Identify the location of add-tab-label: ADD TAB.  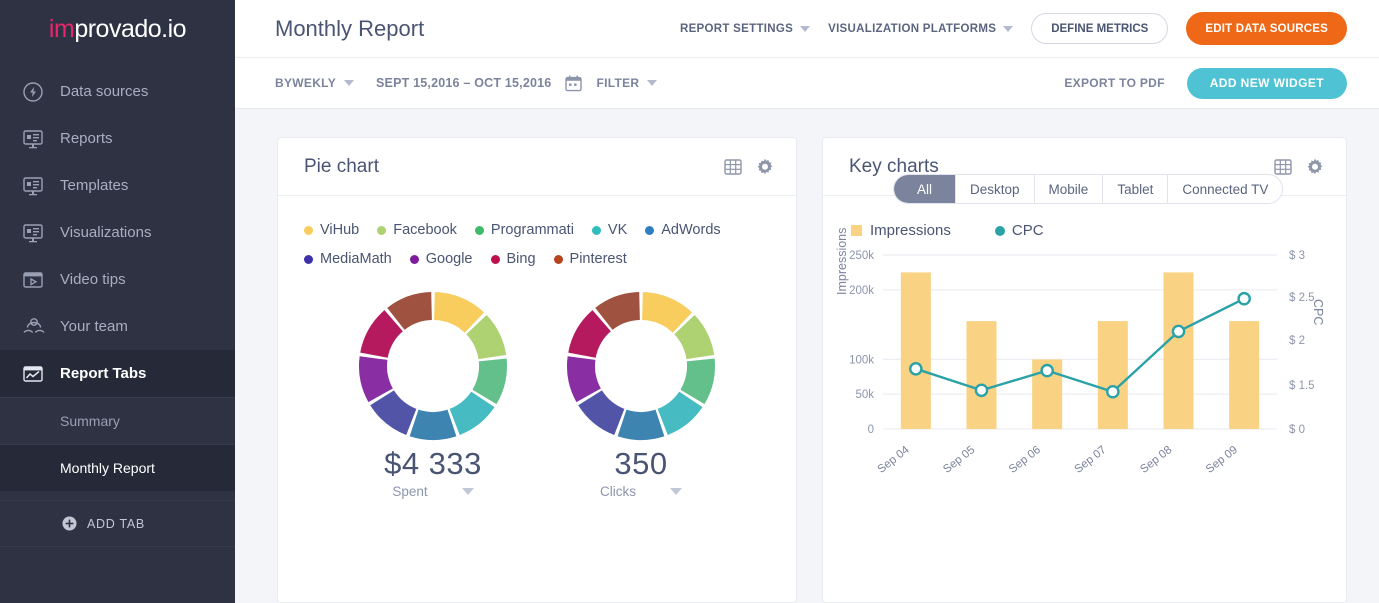
(116, 523).